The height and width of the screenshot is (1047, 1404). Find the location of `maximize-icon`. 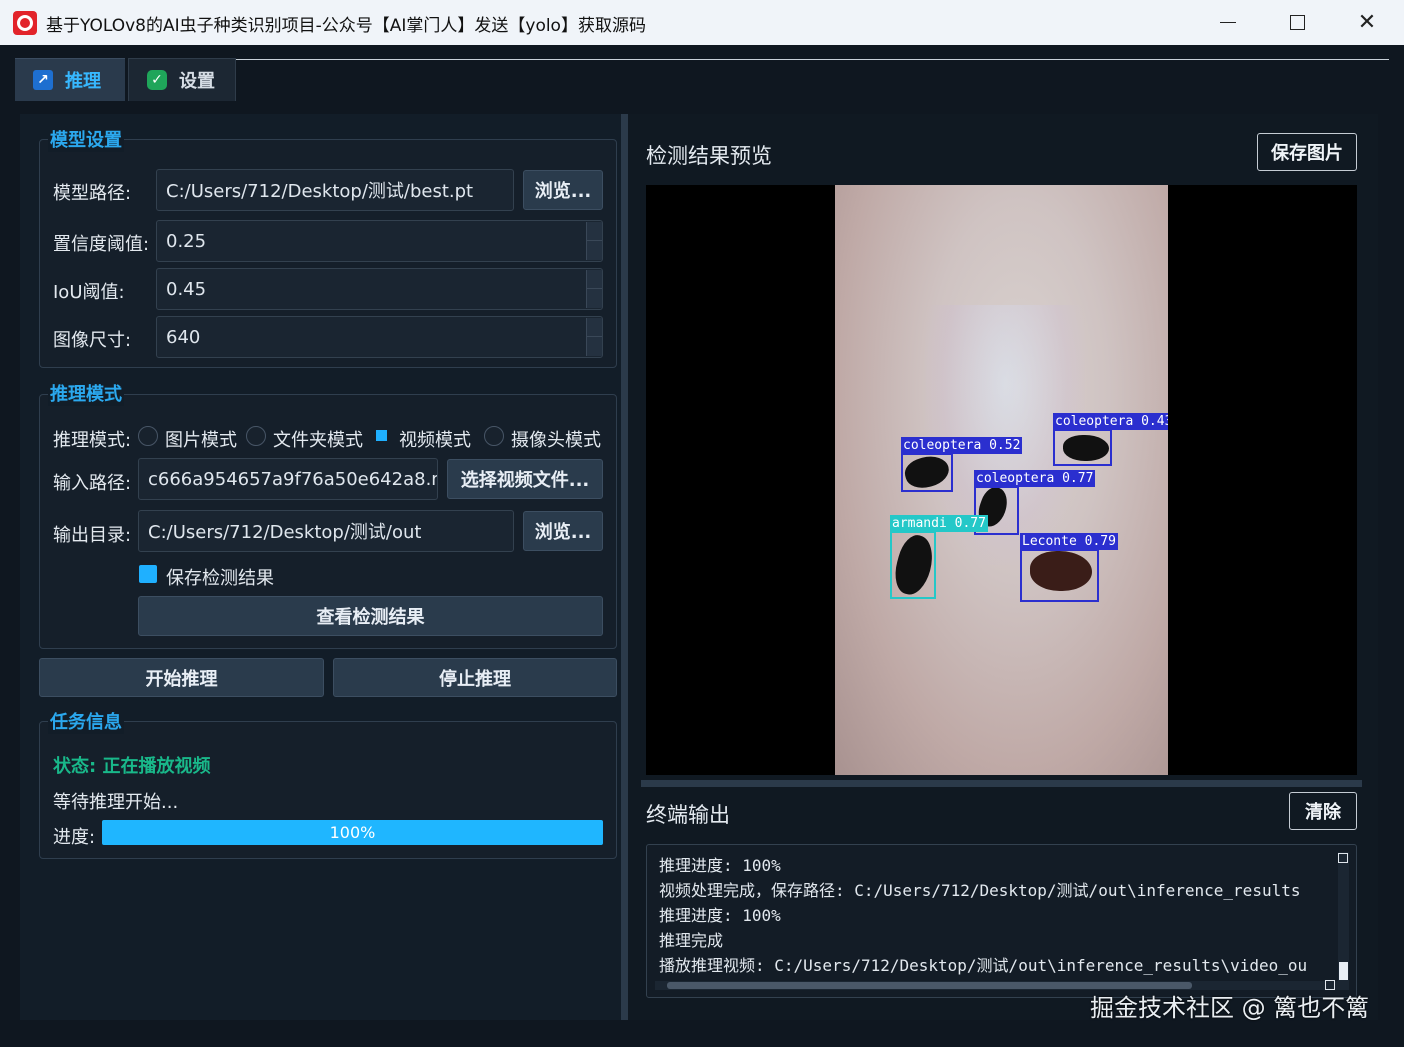

maximize-icon is located at coordinates (1297, 22).